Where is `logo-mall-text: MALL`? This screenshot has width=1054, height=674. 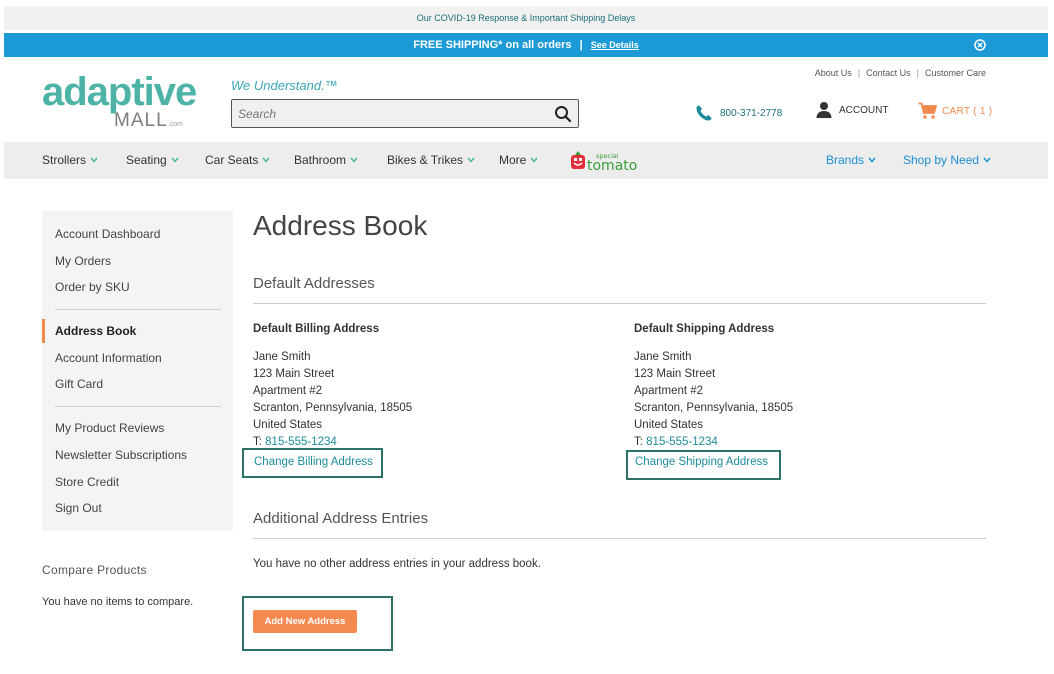 logo-mall-text: MALL is located at coordinates (141, 120).